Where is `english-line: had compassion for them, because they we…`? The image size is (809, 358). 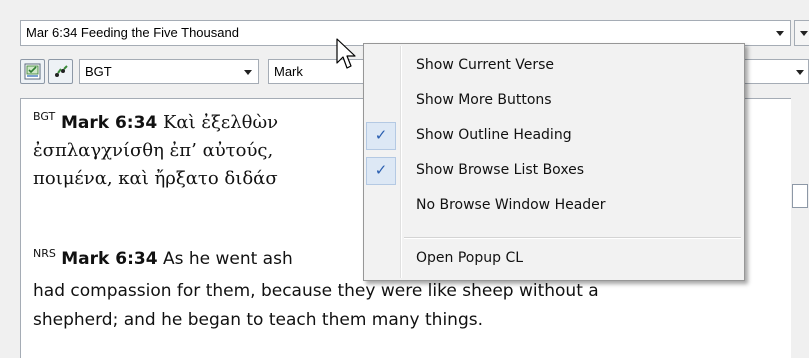 english-line: had compassion for them, because they we… is located at coordinates (316, 291).